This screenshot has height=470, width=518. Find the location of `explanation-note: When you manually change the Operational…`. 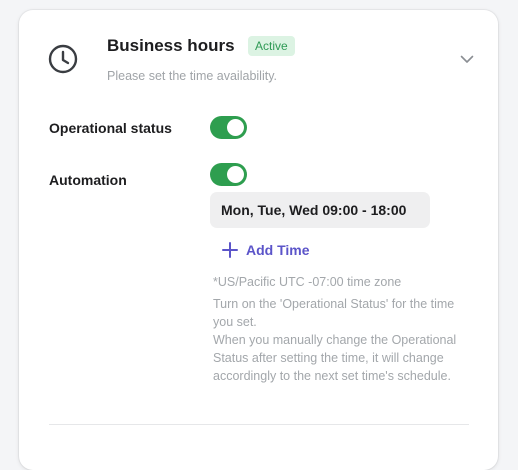

explanation-note: When you manually change the Operational… is located at coordinates (335, 358).